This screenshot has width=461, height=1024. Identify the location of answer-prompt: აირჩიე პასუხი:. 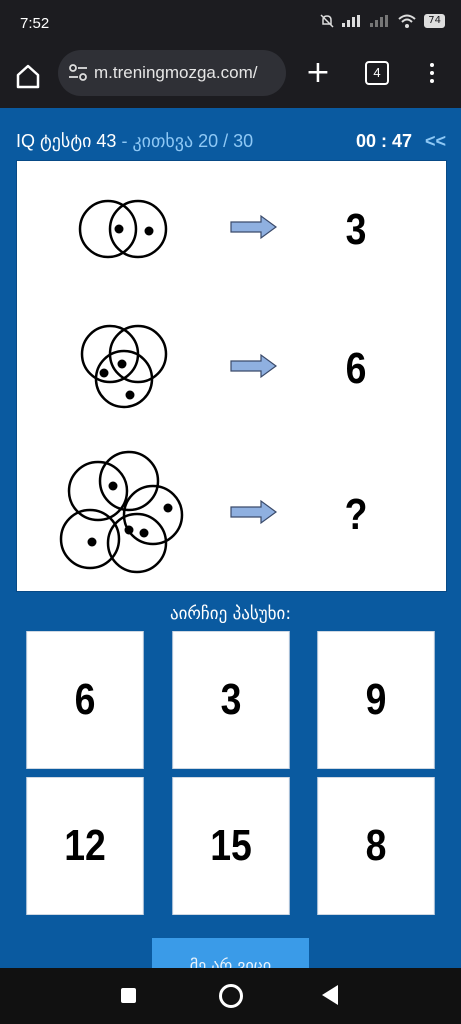
(230, 614).